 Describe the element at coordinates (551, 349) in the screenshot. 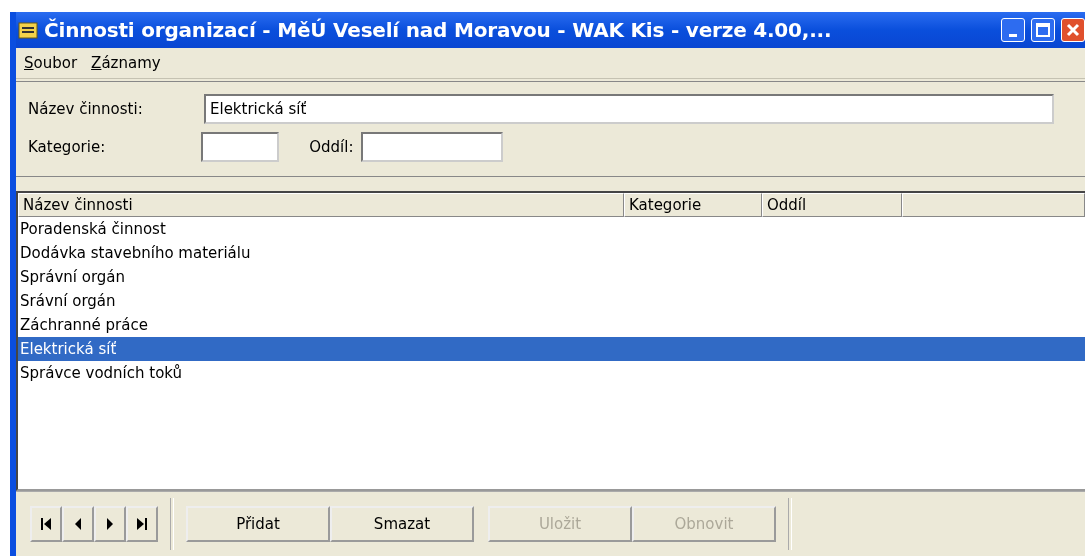

I see `list-row: Elektrická síť` at that location.